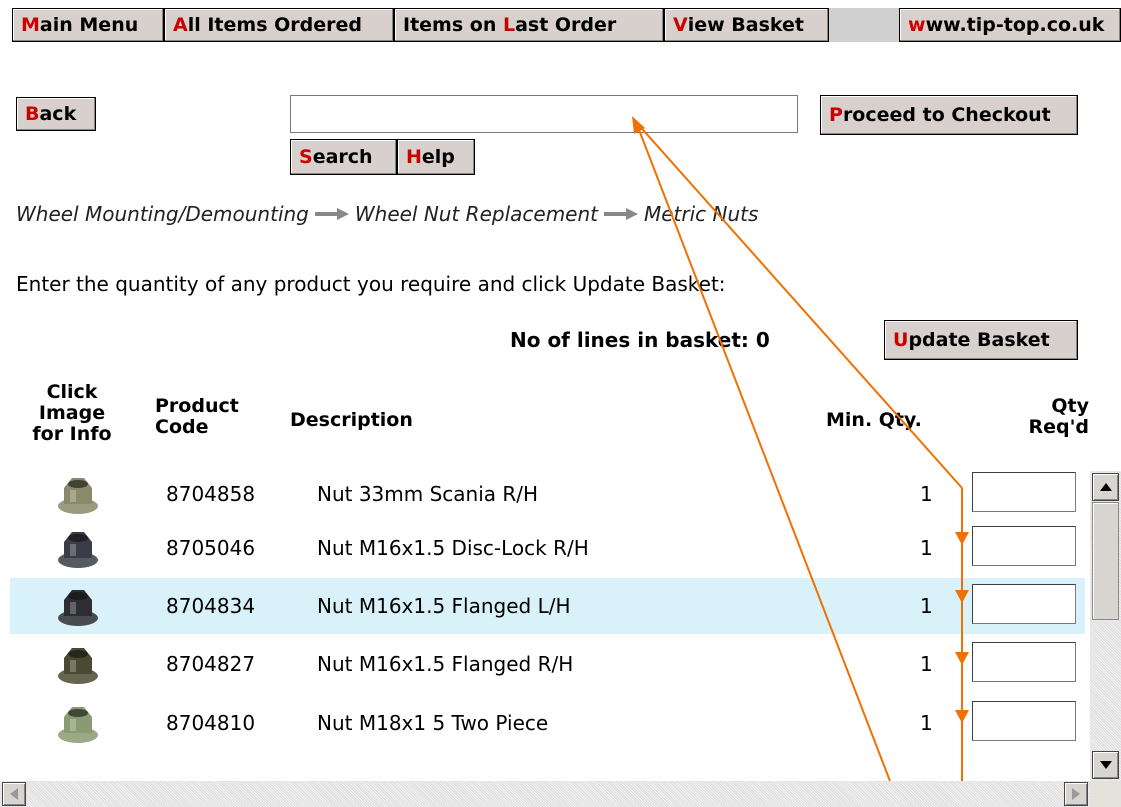  I want to click on scrollbar-corner, so click(1105, 794).